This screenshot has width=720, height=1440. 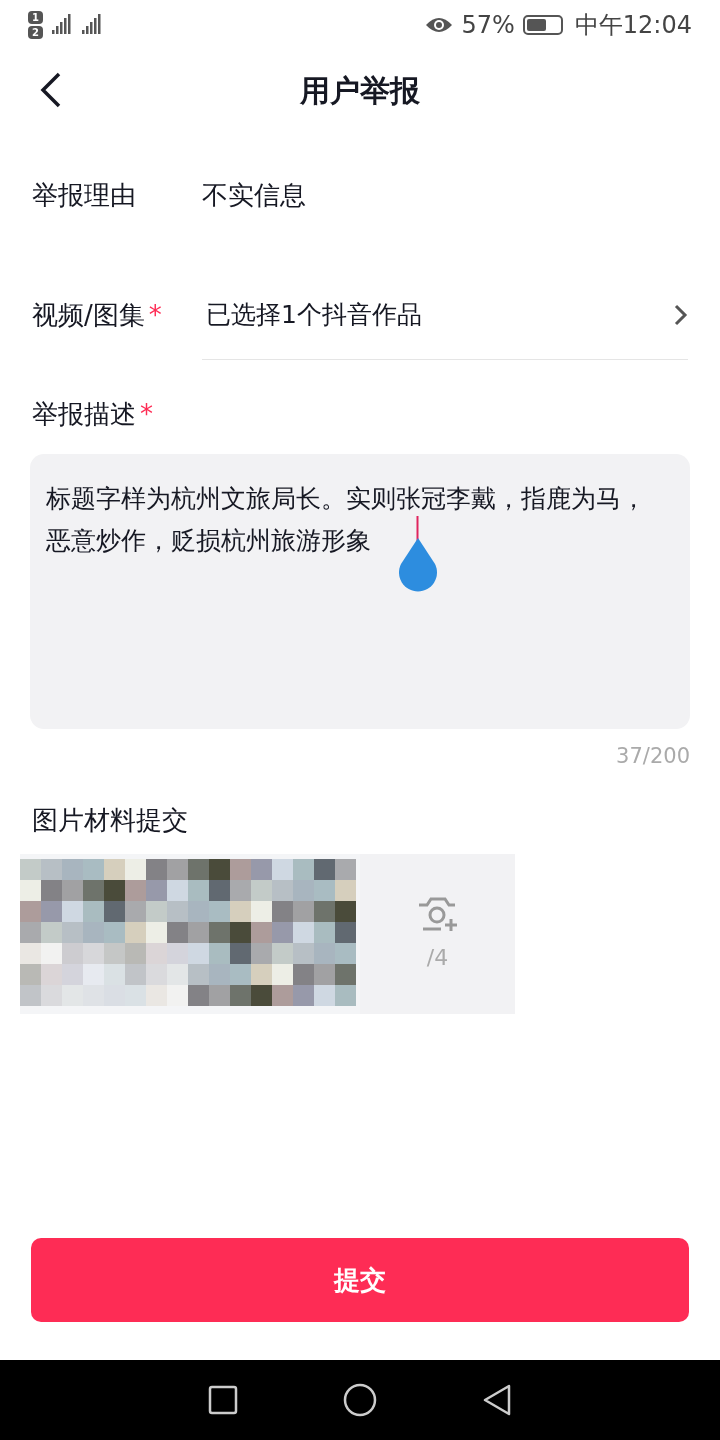 I want to click on sim-badge: 1, so click(x=35, y=17).